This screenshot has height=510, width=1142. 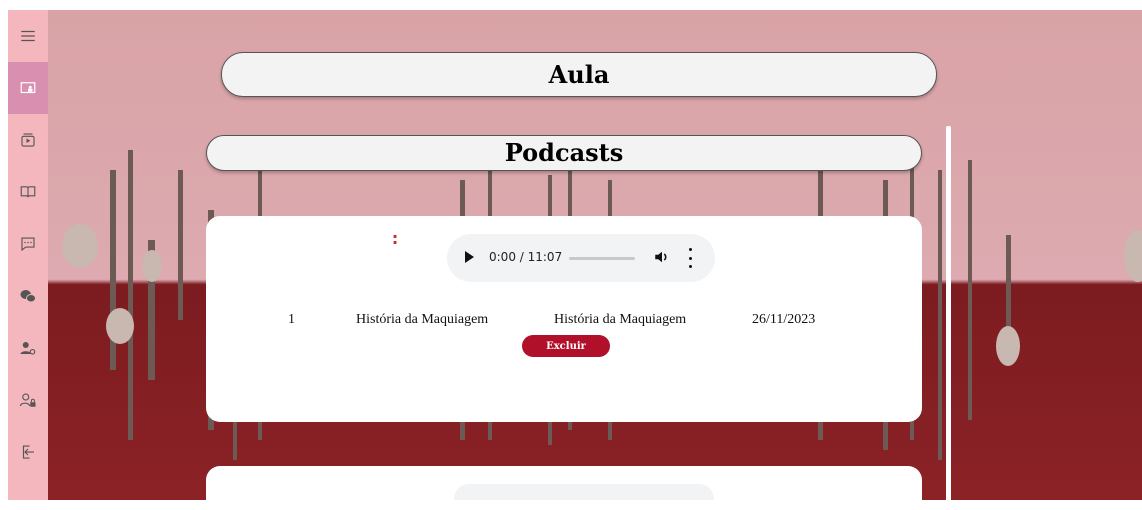 I want to click on volume-icon, so click(x=662, y=257).